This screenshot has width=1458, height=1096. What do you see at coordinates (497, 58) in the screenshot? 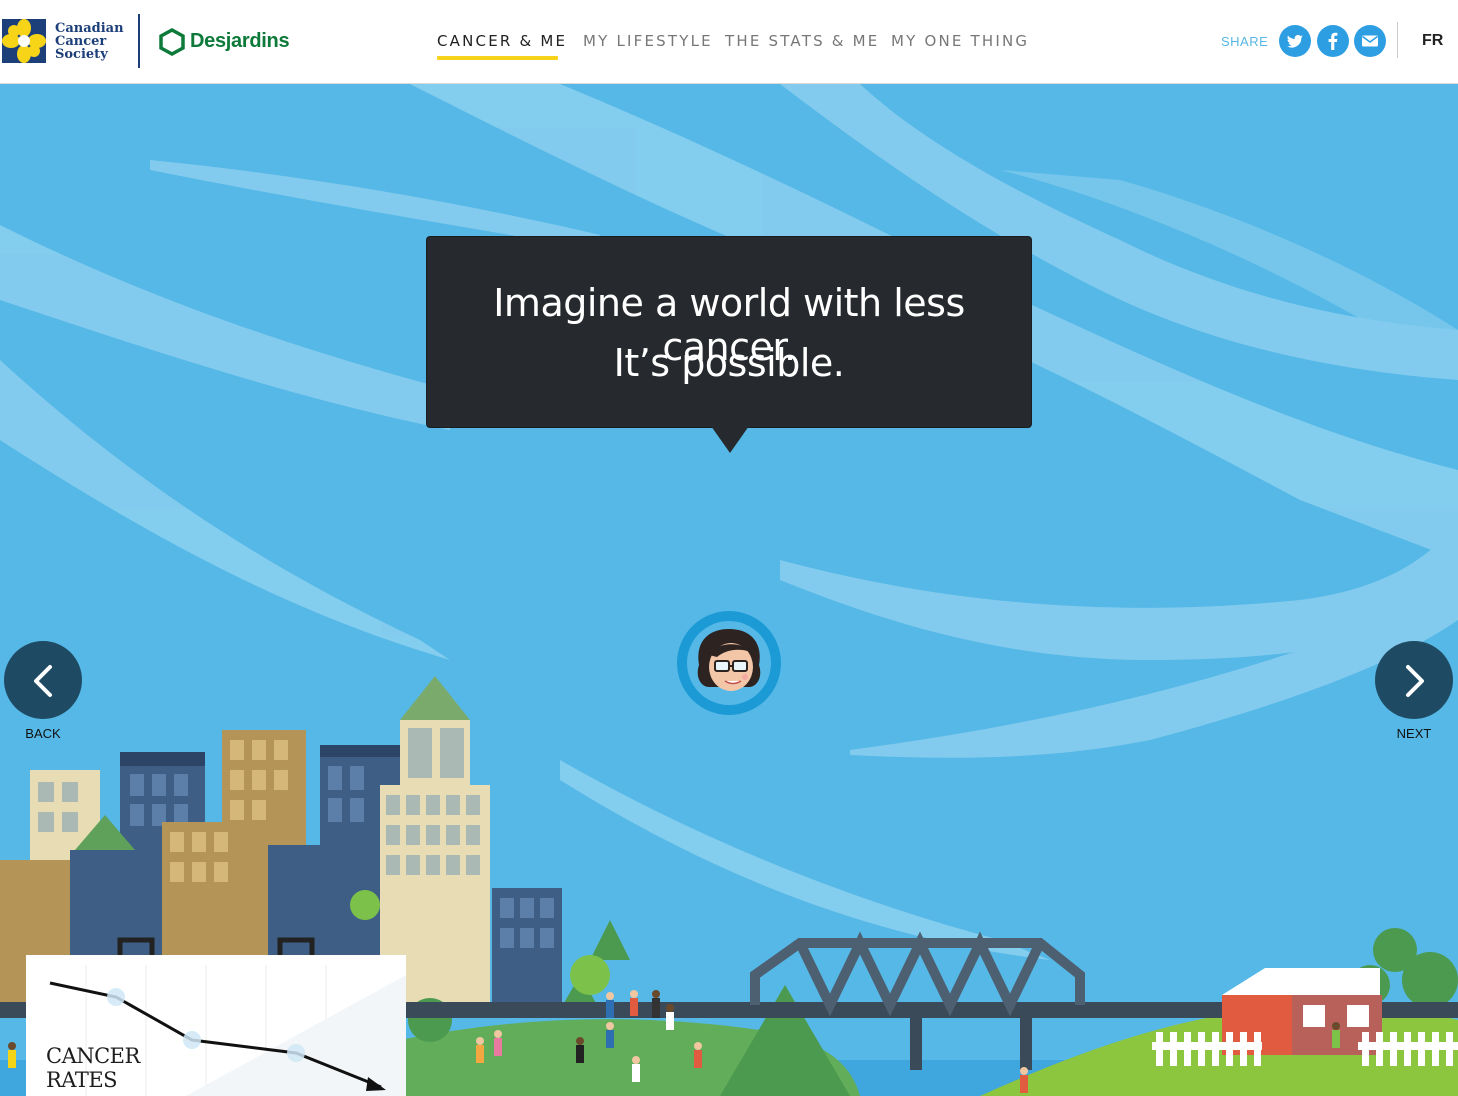
I see `active-nav-underline` at bounding box center [497, 58].